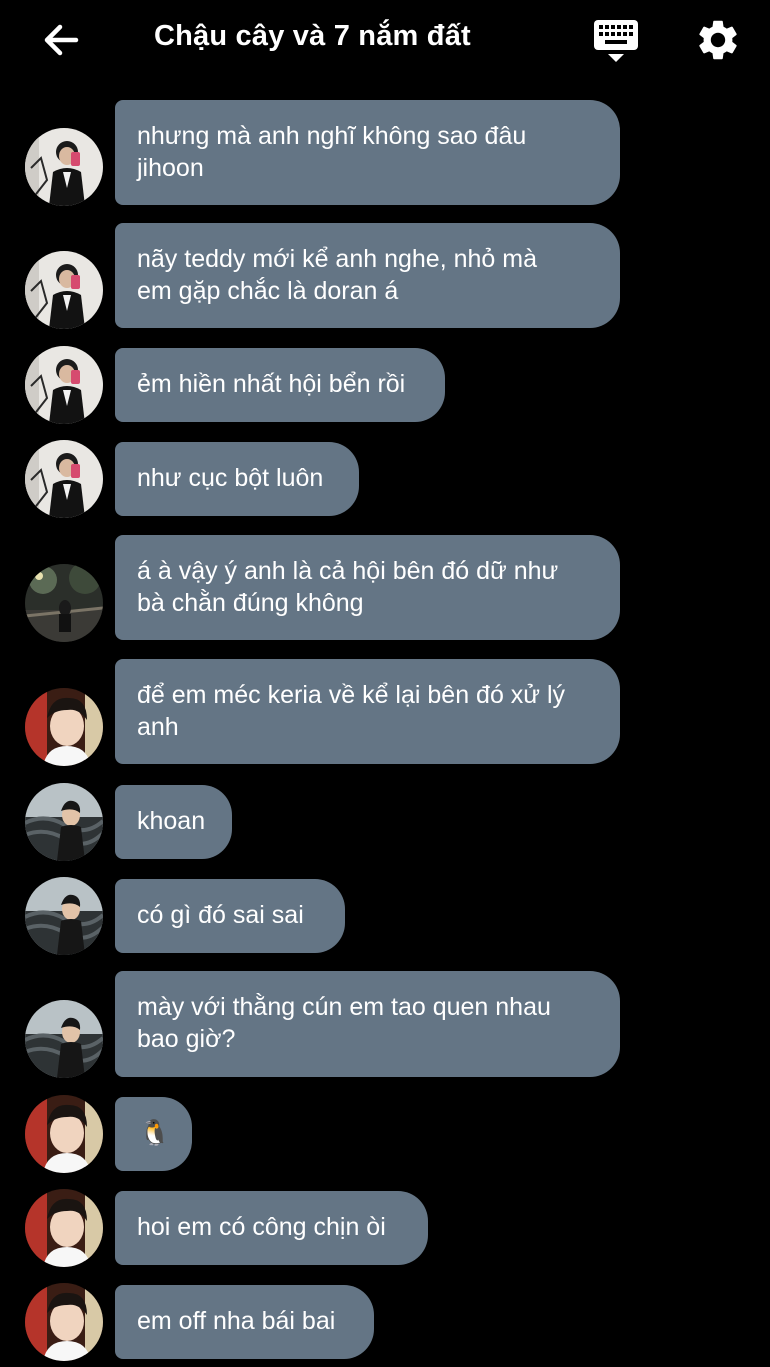 The width and height of the screenshot is (770, 1367). I want to click on settings-button, so click(718, 40).